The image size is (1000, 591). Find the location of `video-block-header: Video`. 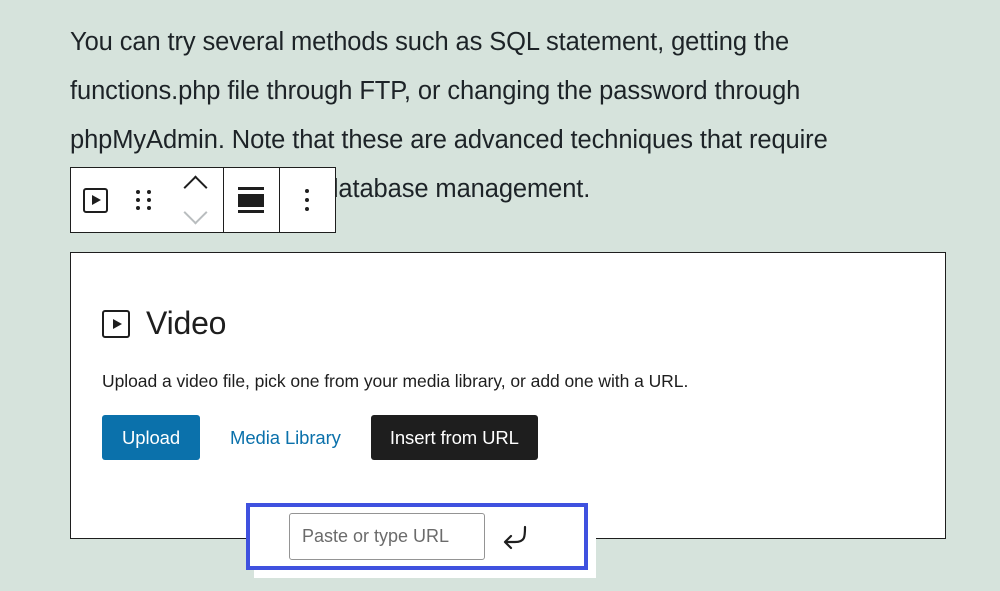

video-block-header: Video is located at coordinates (523, 323).